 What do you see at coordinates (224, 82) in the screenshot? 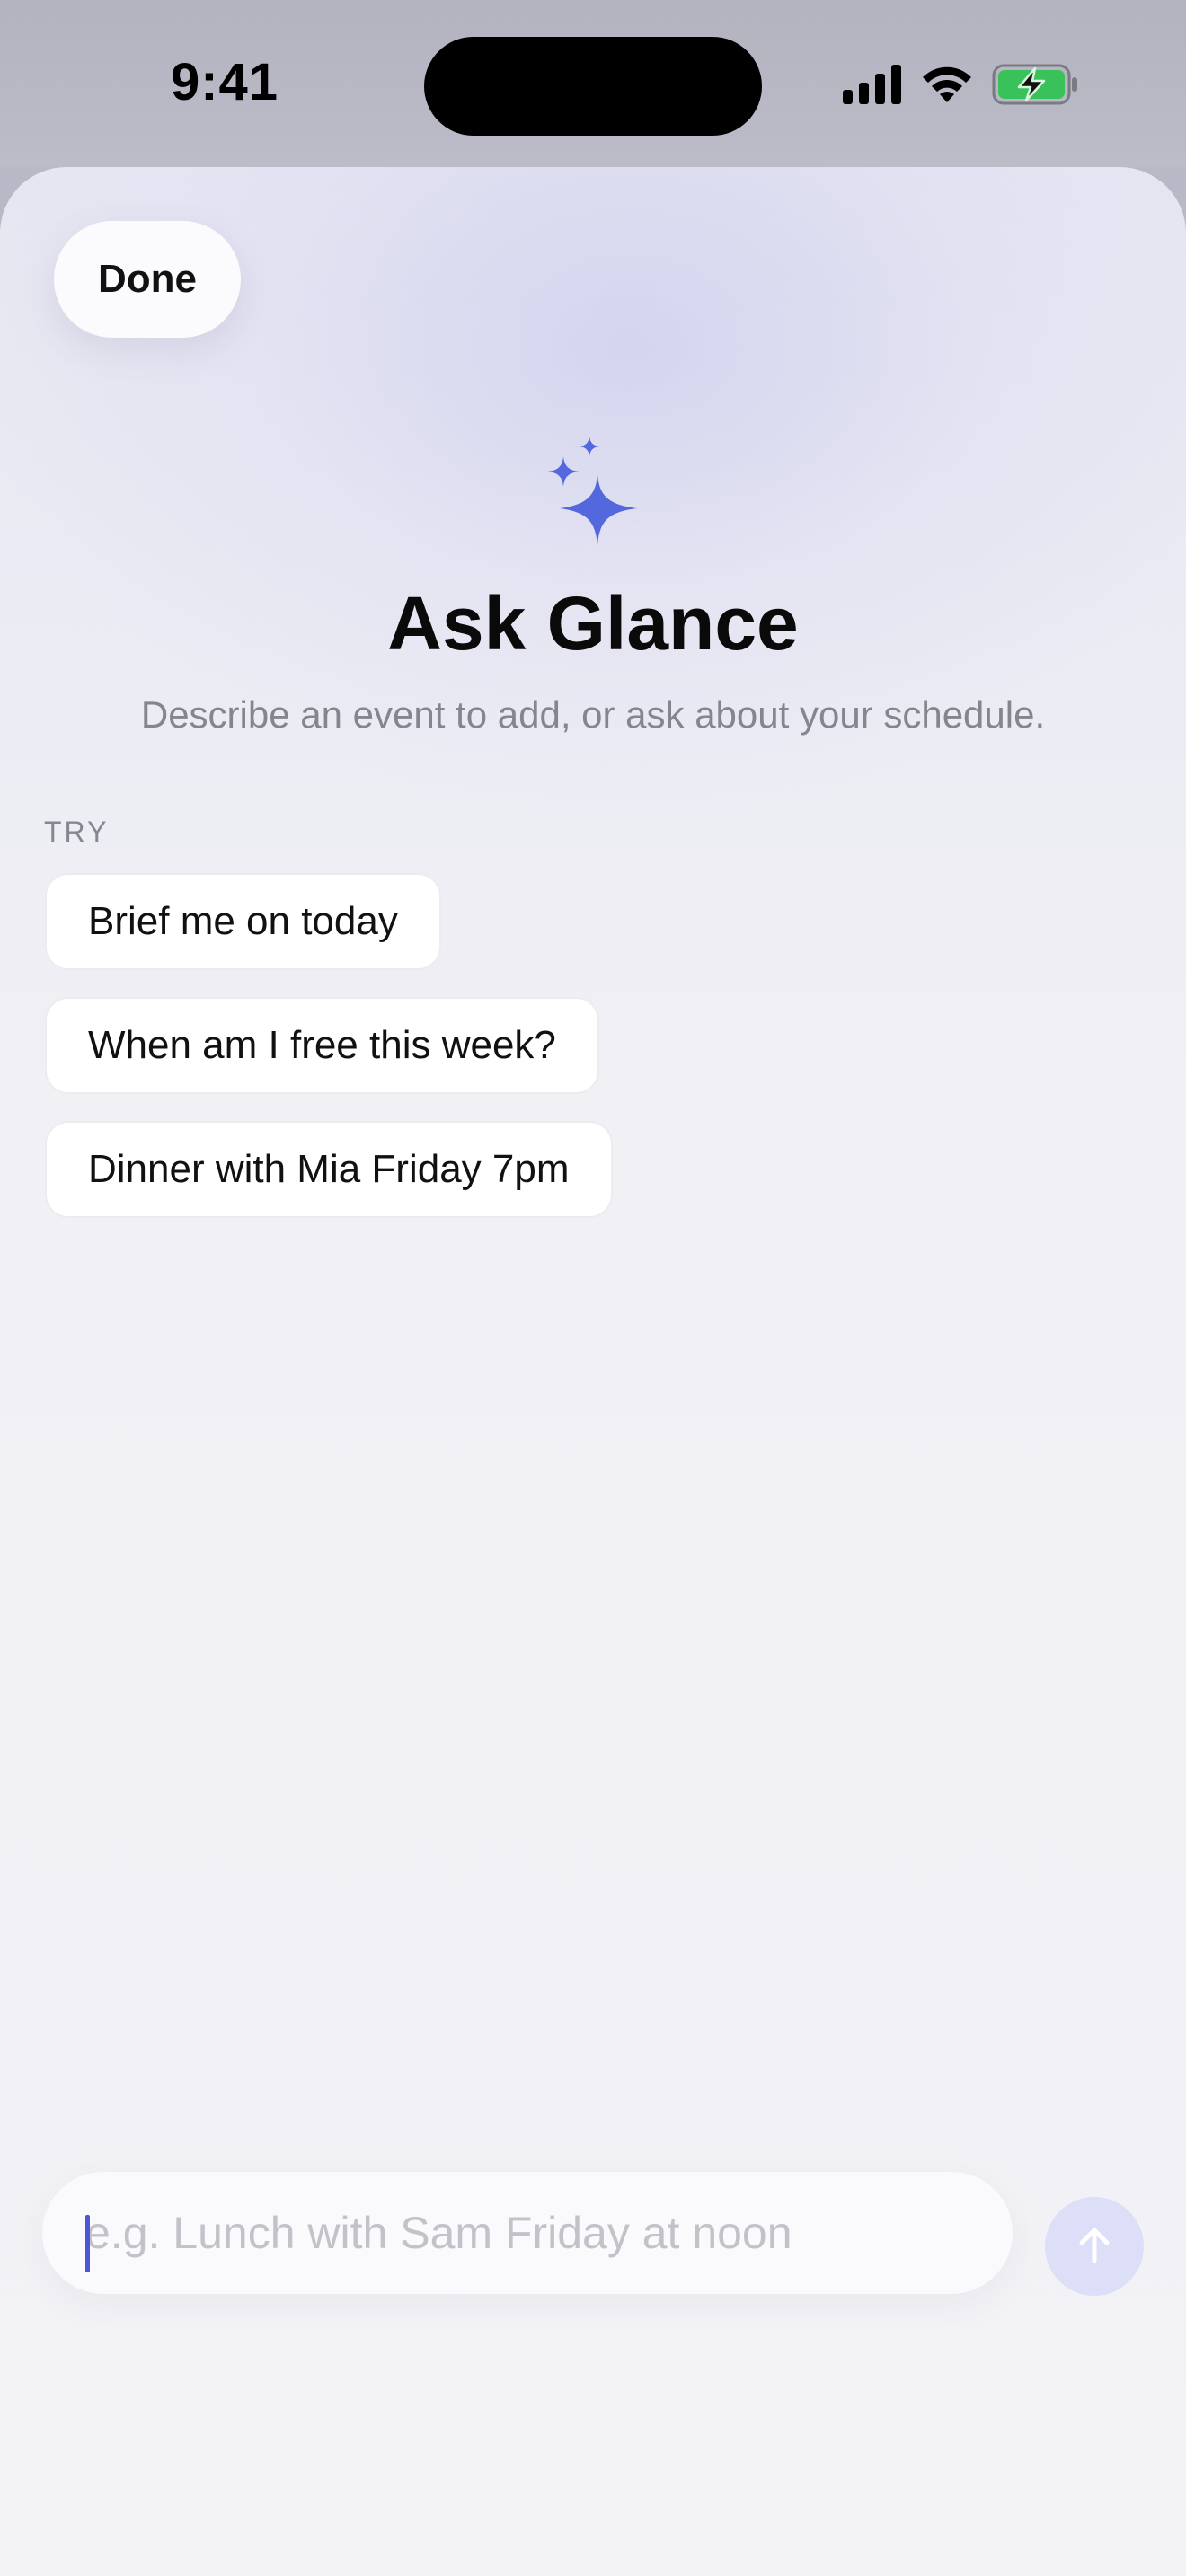
I see `status-time: 9:41` at bounding box center [224, 82].